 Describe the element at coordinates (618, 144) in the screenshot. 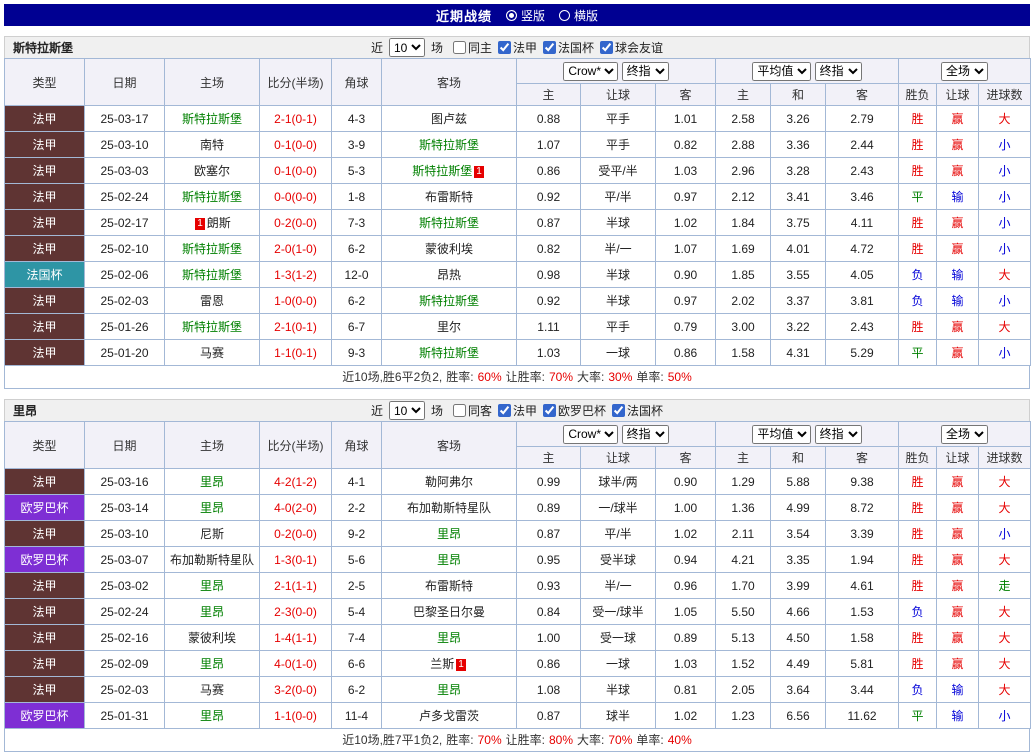

I see `odds-handicap-cell: 平手` at that location.